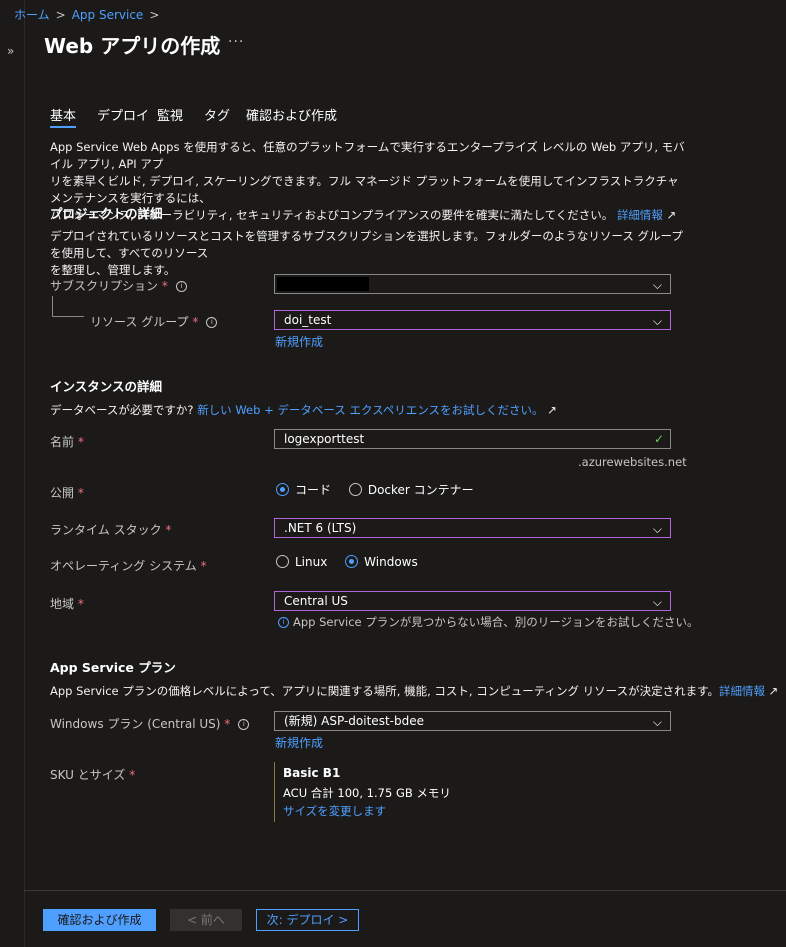 The image size is (786, 947). What do you see at coordinates (334, 811) in the screenshot?
I see `change-size-link: サイズを変更します` at bounding box center [334, 811].